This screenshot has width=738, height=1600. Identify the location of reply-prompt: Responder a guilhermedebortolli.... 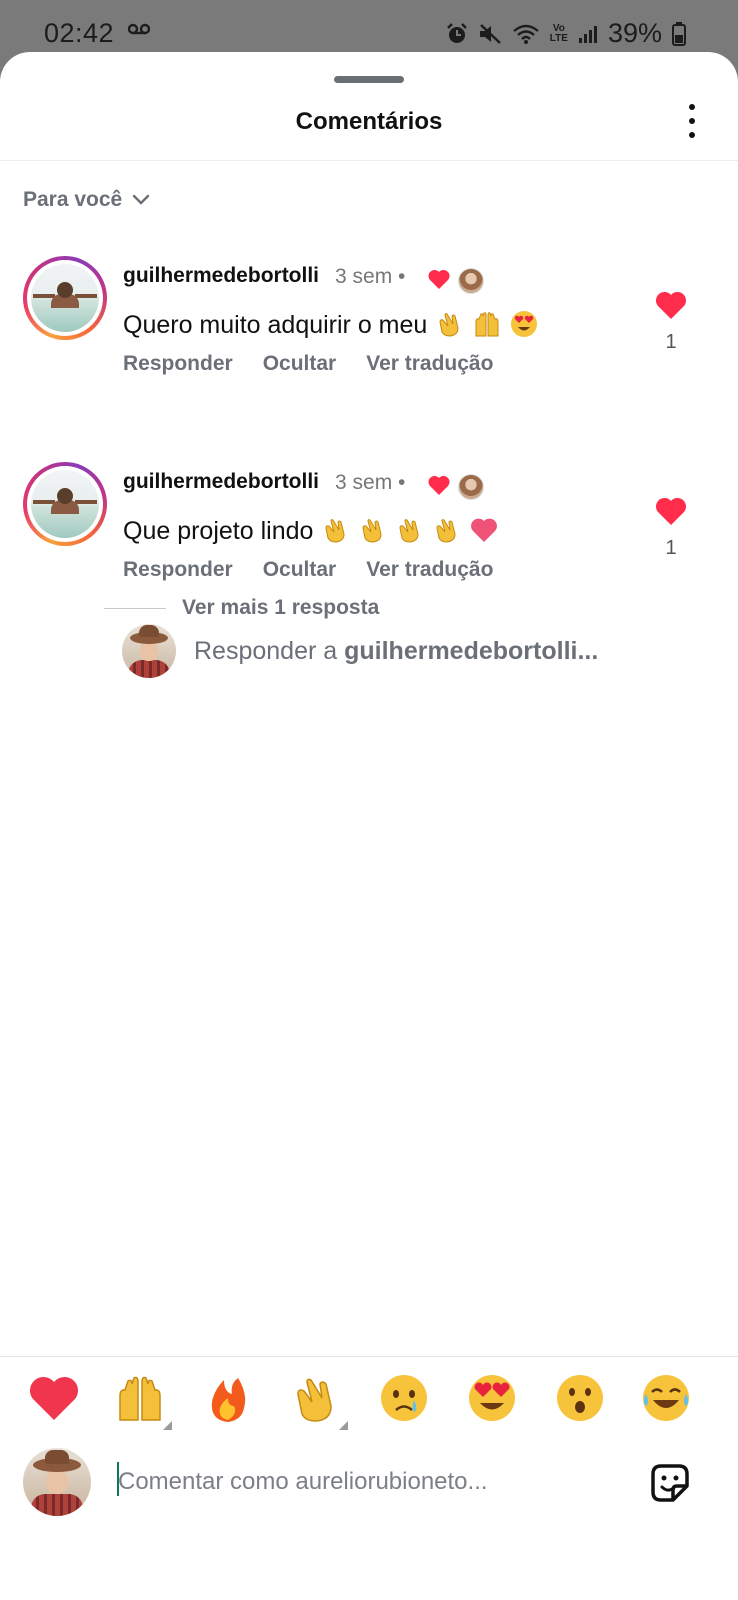
(360, 651).